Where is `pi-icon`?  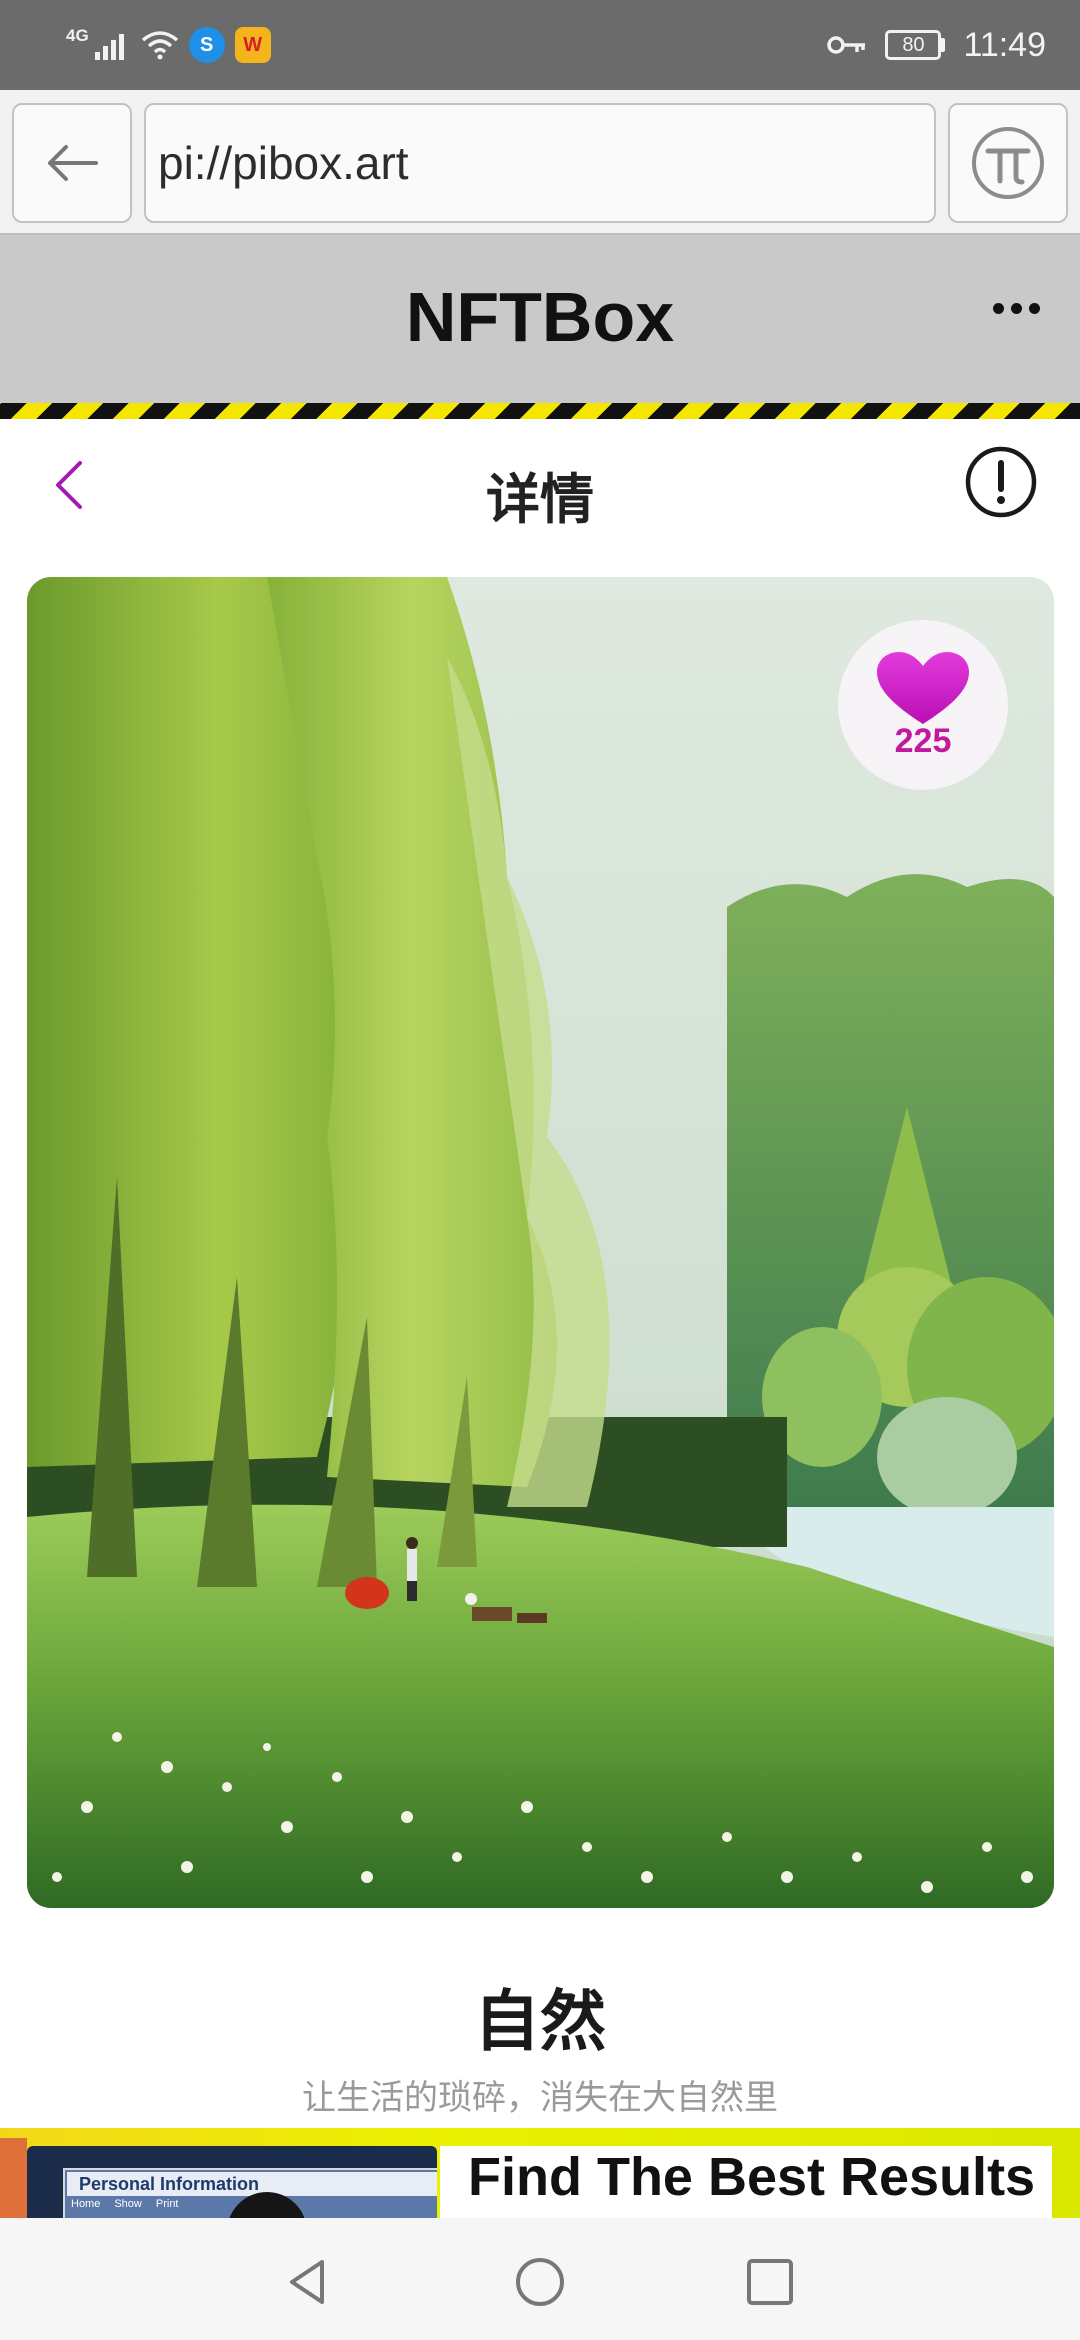 pi-icon is located at coordinates (1008, 163).